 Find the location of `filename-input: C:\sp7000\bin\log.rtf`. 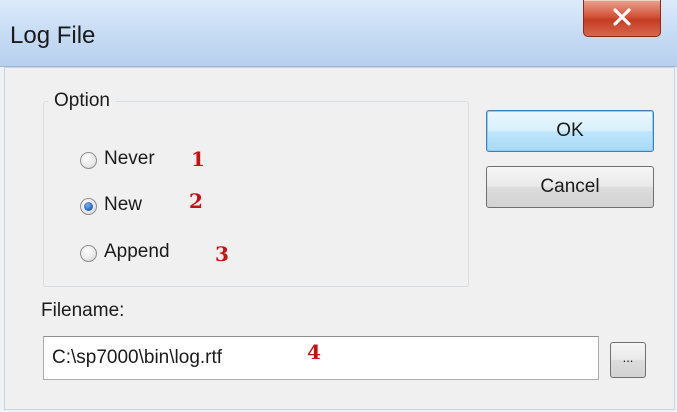

filename-input: C:\sp7000\bin\log.rtf is located at coordinates (321, 358).